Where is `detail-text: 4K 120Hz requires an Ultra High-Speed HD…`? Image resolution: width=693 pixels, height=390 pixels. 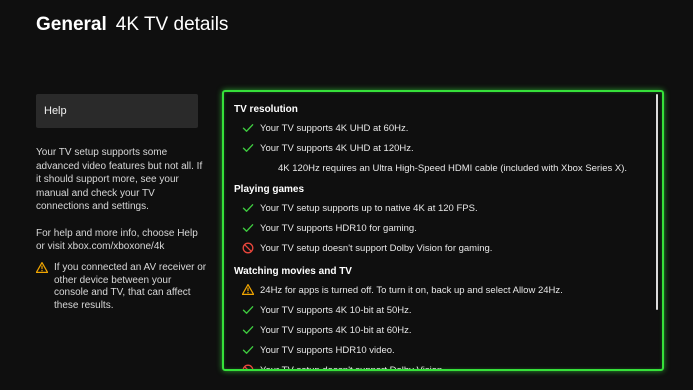 detail-text: 4K 120Hz requires an Ultra High-Speed HD… is located at coordinates (453, 168).